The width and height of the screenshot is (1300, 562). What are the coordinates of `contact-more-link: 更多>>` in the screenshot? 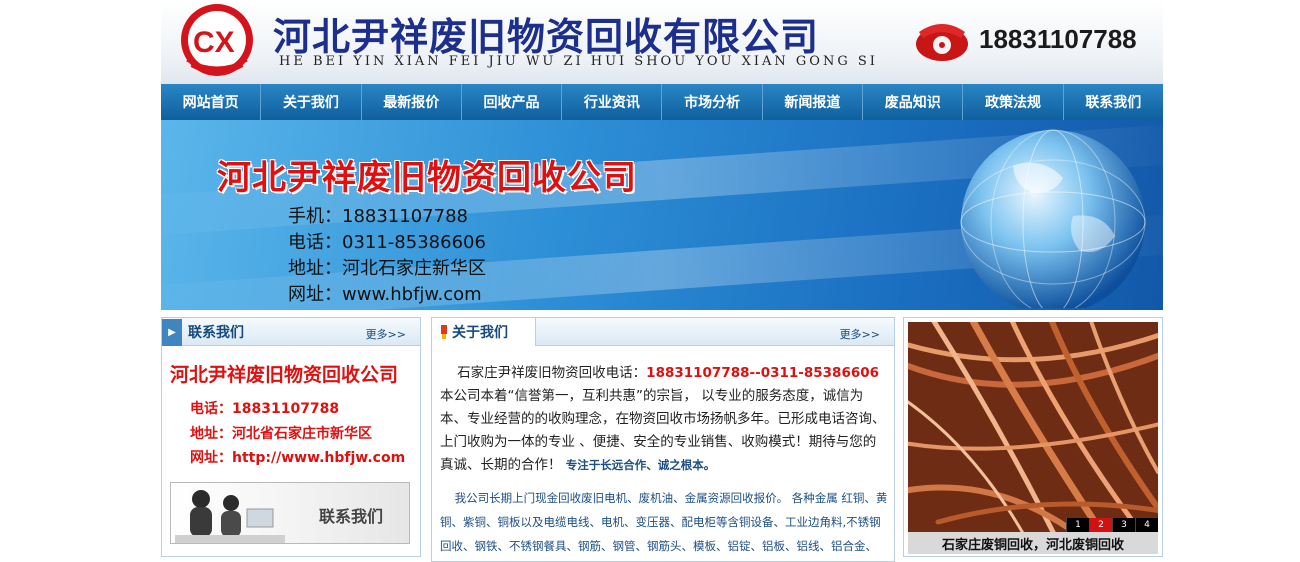 It's located at (386, 334).